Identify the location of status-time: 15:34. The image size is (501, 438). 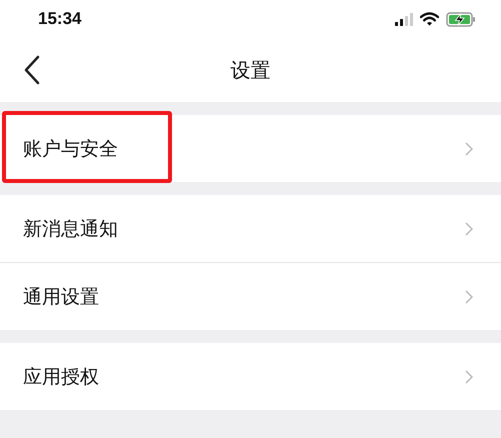
(60, 19).